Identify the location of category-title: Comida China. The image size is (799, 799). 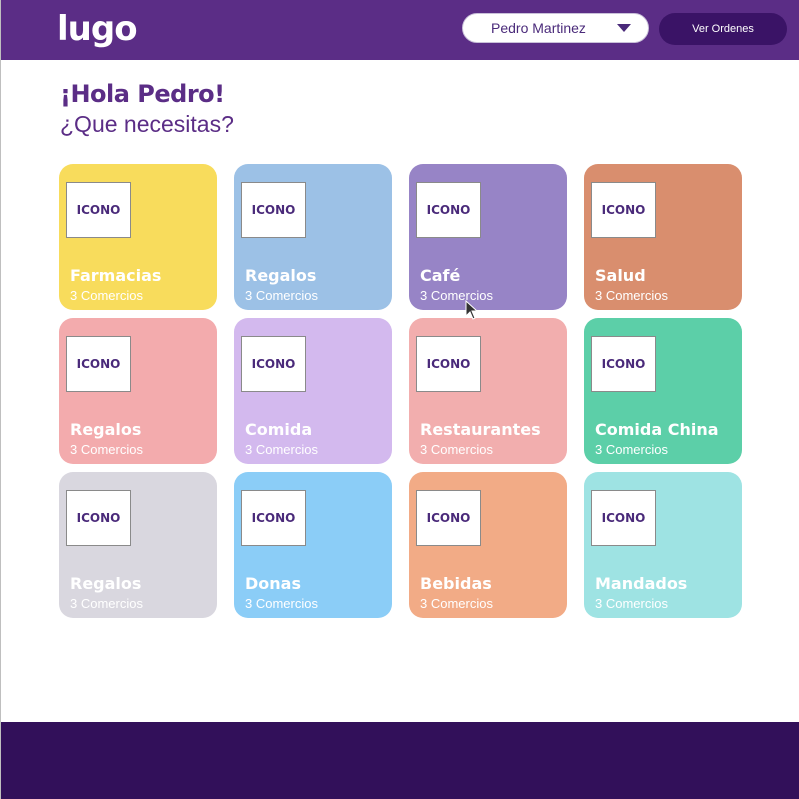
(657, 429).